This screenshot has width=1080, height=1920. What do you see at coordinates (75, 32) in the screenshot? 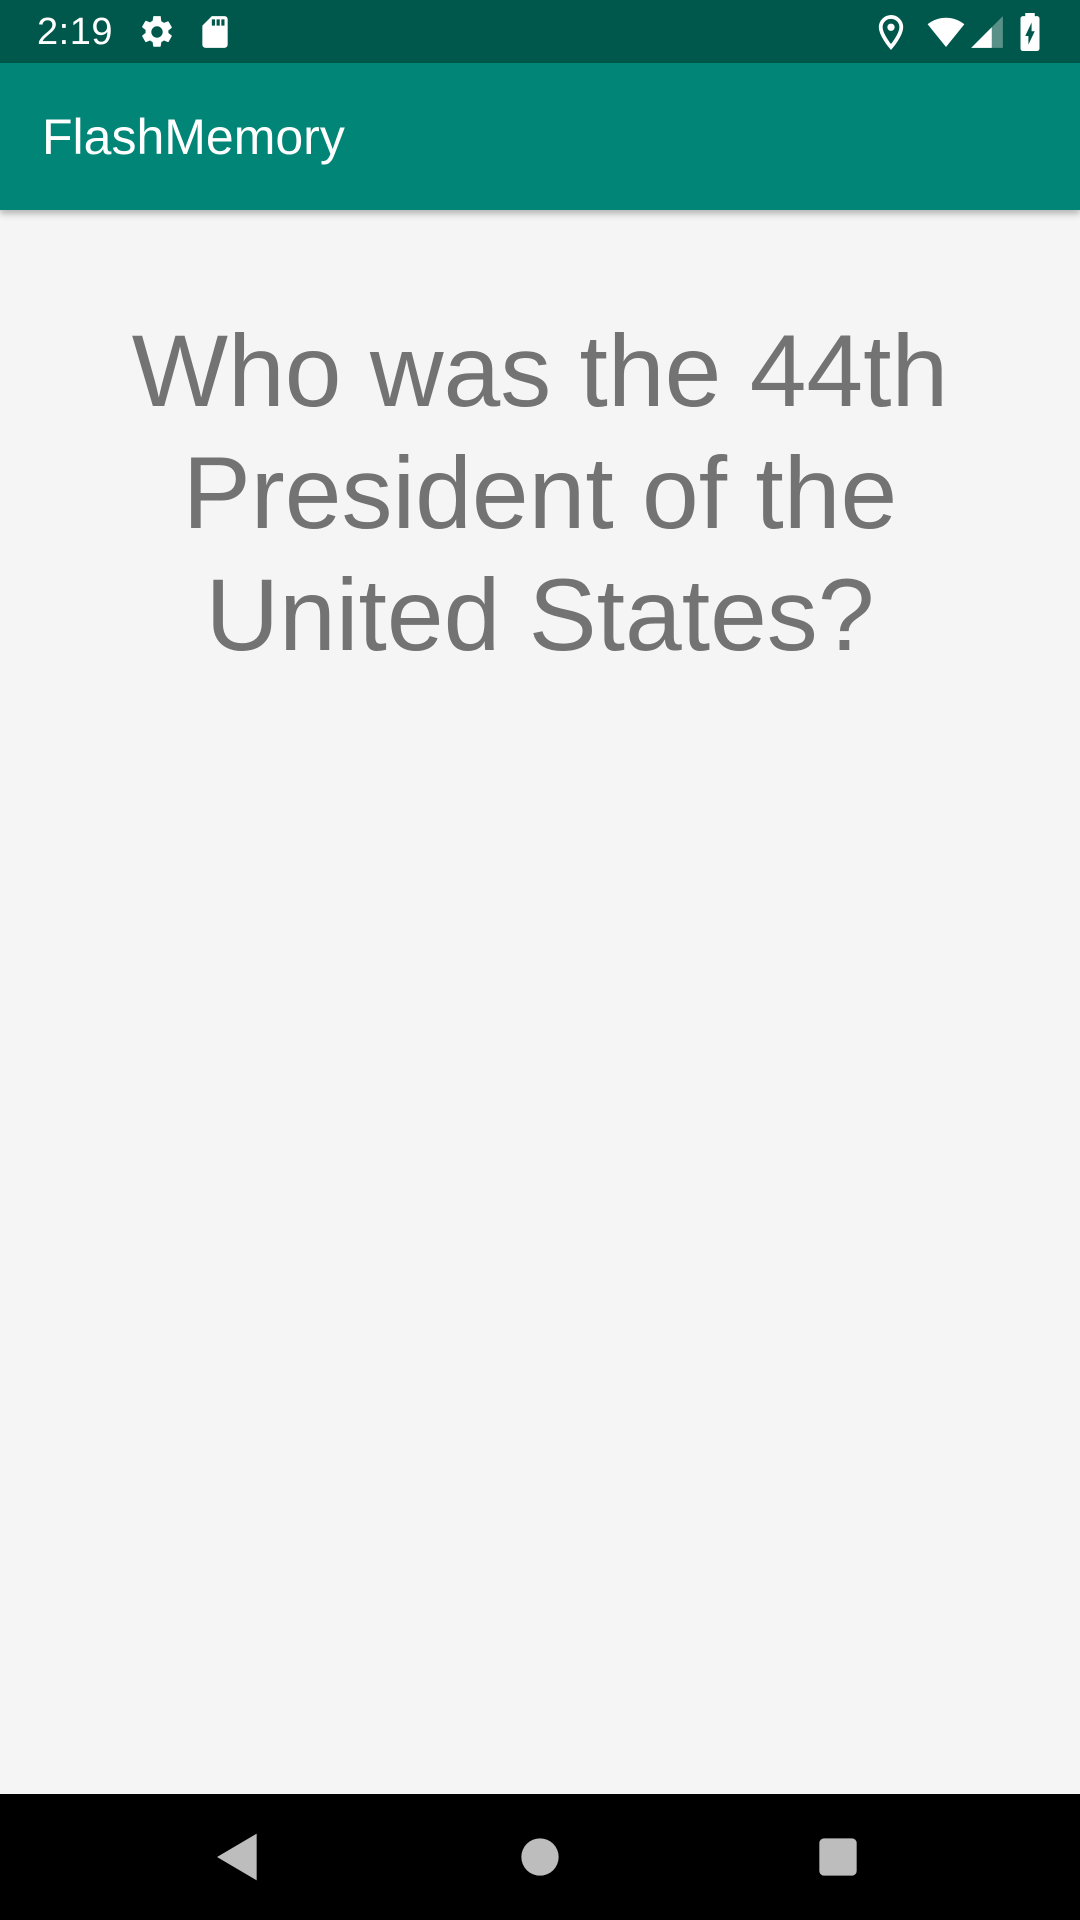
I see `status-time: 2:19` at bounding box center [75, 32].